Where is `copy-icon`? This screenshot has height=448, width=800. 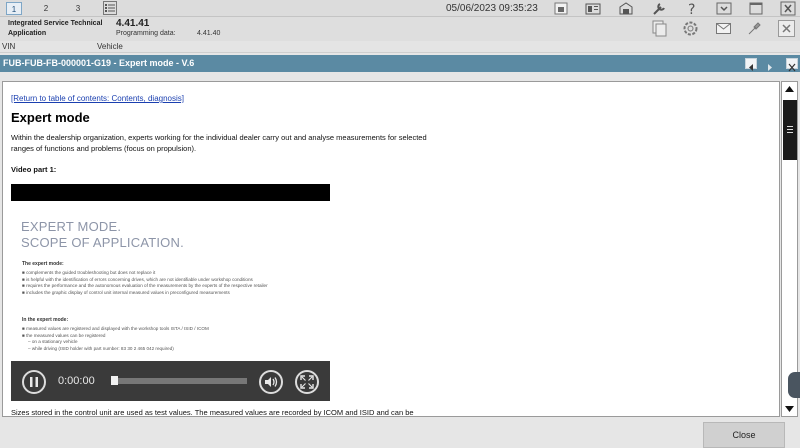 copy-icon is located at coordinates (658, 28).